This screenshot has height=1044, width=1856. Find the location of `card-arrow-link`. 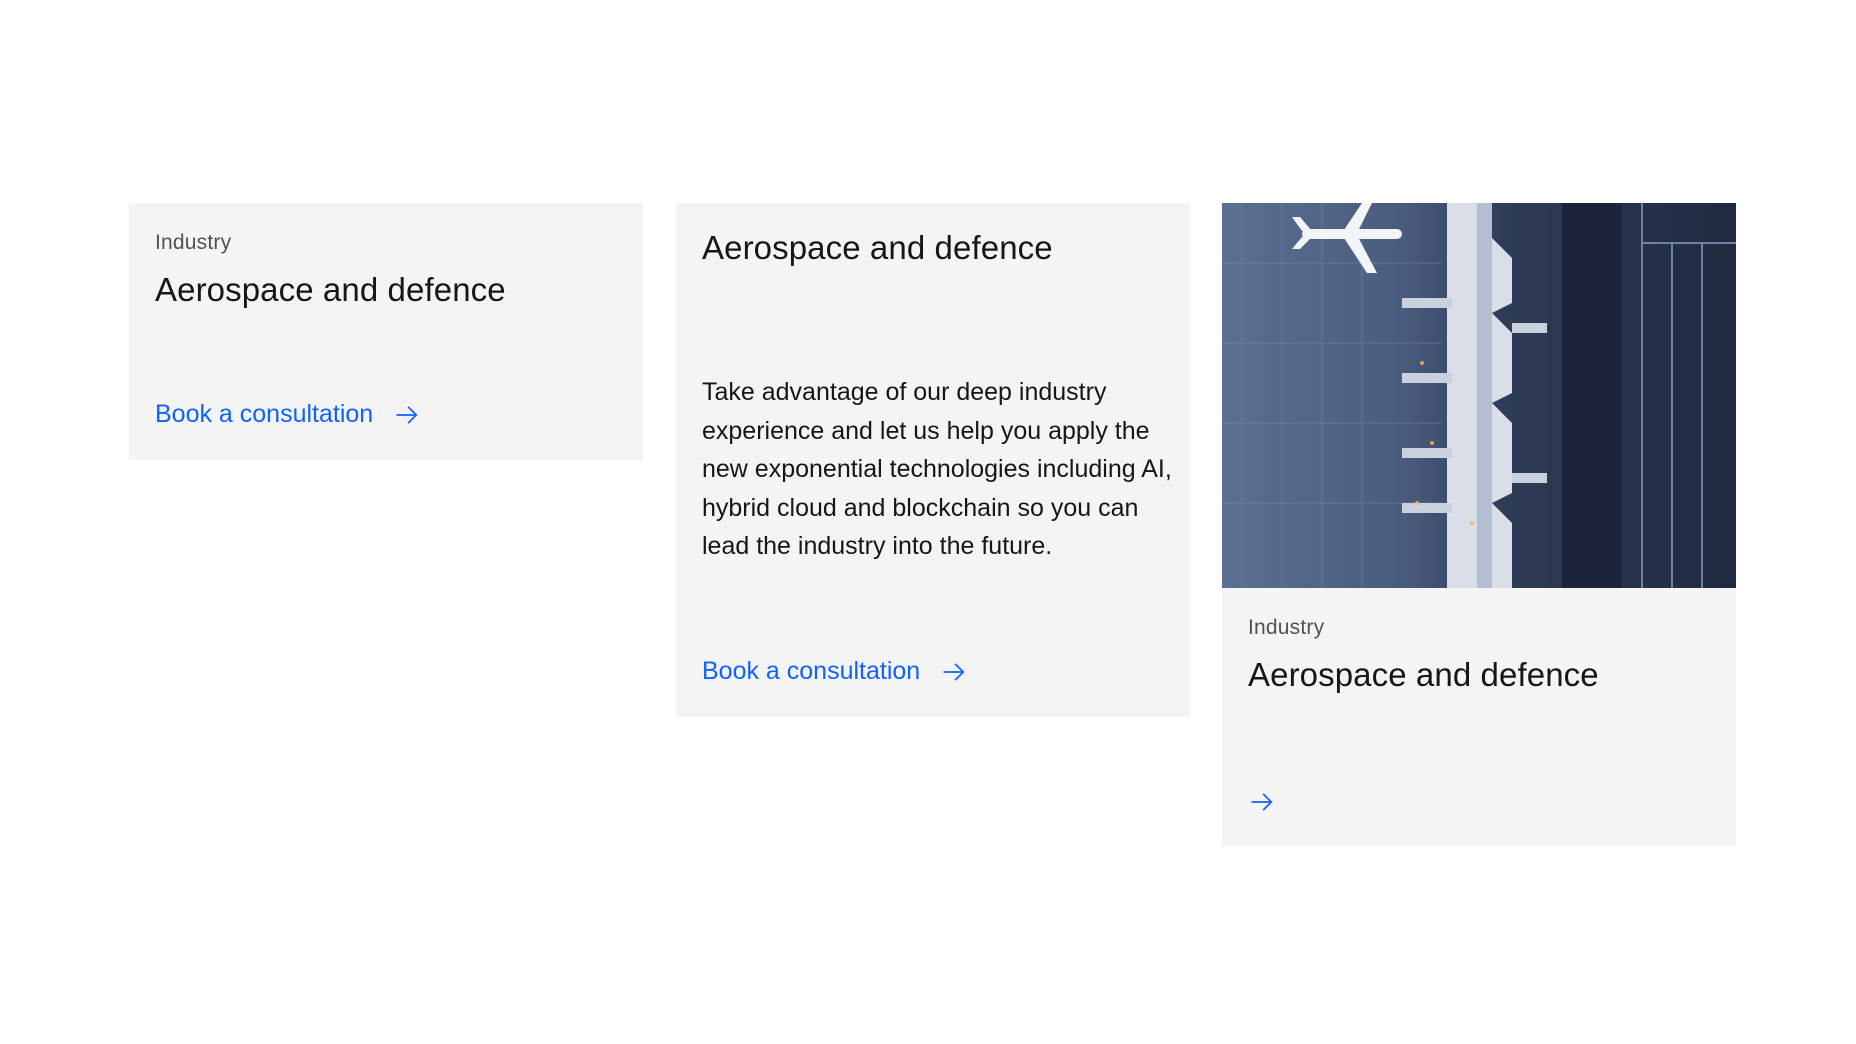

card-arrow-link is located at coordinates (1262, 802).